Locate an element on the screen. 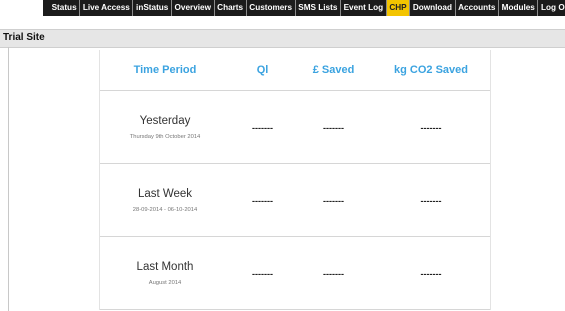  period-cell: Last Month August 2014 is located at coordinates (165, 273).